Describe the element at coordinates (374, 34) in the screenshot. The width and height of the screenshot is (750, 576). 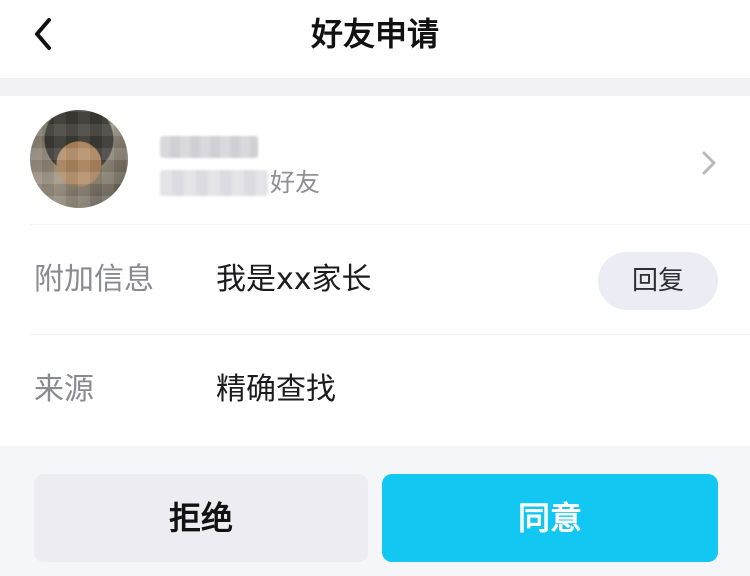
I see `page-title: 好友申请` at that location.